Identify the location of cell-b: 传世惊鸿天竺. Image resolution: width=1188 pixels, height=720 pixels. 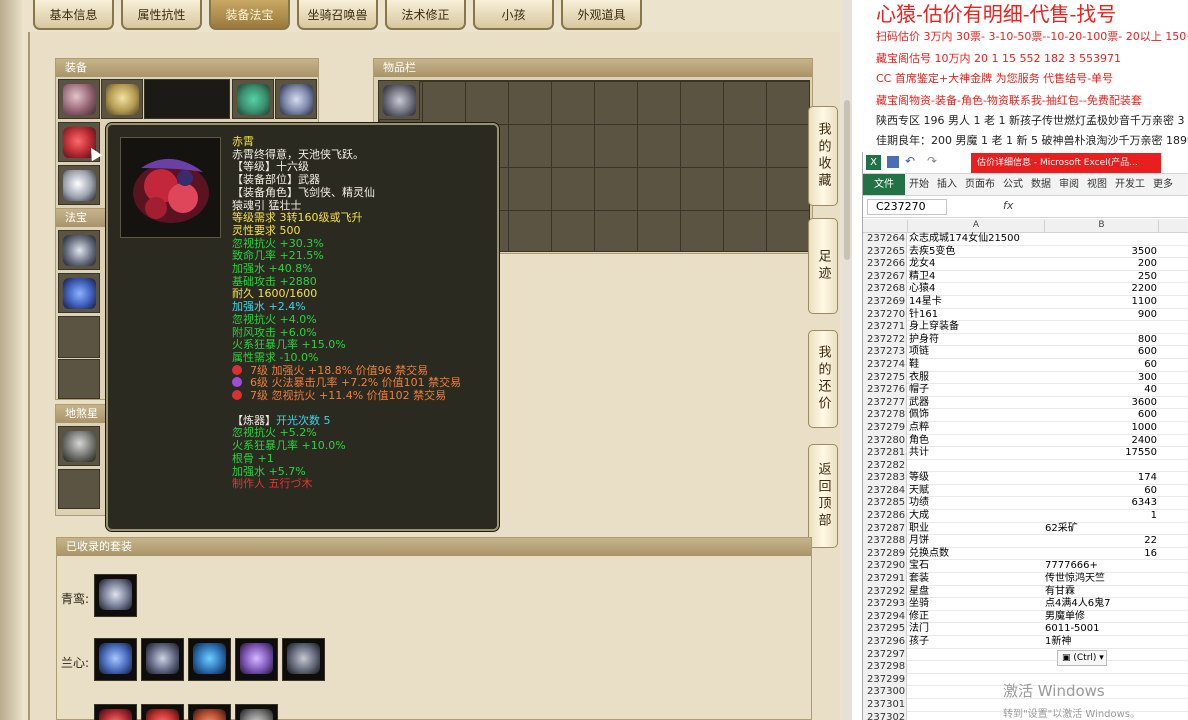
(1102, 579).